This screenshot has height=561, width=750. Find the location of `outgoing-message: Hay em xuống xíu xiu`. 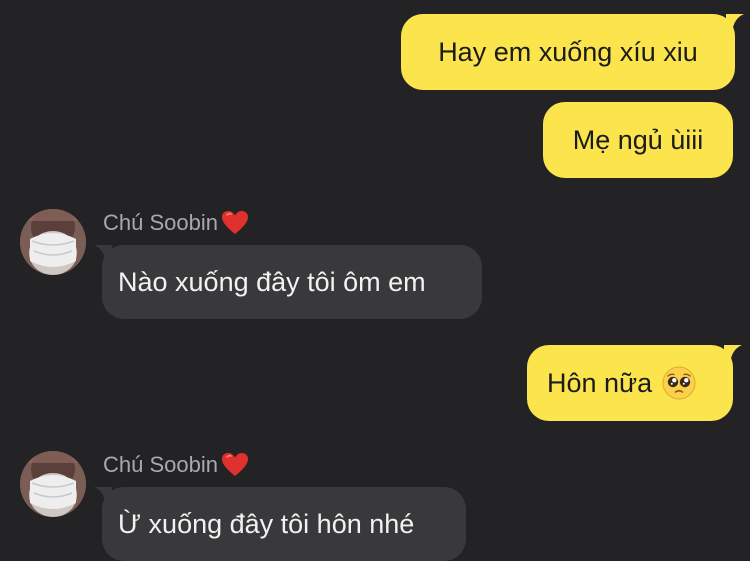

outgoing-message: Hay em xuống xíu xiu is located at coordinates (568, 52).